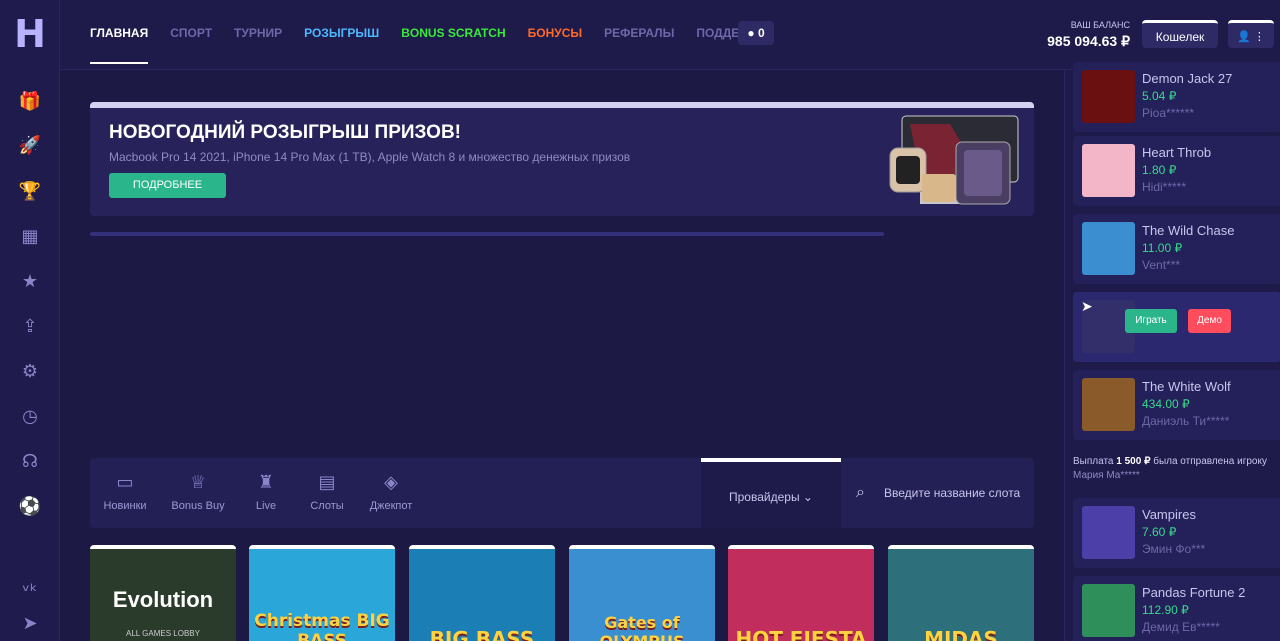 The height and width of the screenshot is (641, 1280). Describe the element at coordinates (30, 192) in the screenshot. I see `trophy-icon: 🏆` at that location.